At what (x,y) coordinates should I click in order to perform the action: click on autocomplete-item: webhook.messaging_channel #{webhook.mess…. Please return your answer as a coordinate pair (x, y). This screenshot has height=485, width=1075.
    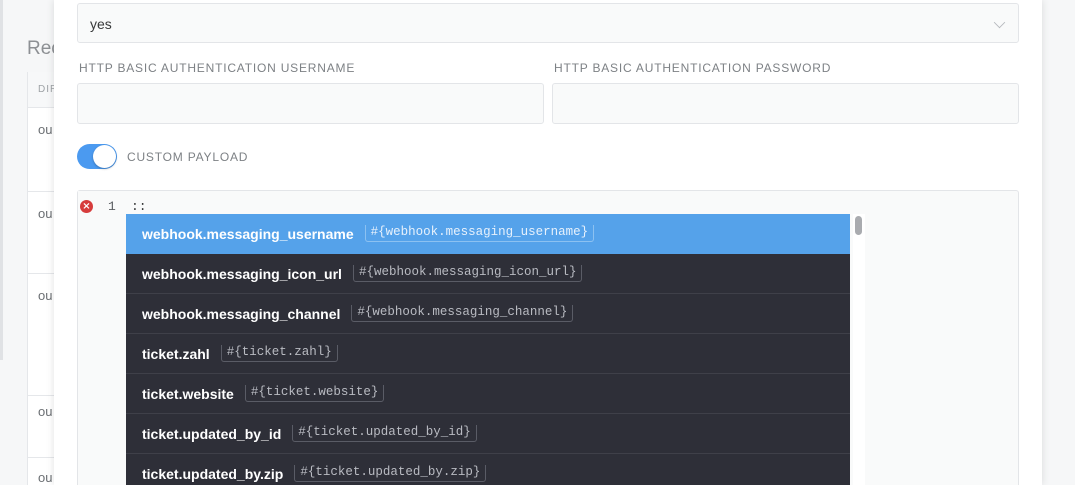
    Looking at the image, I should click on (488, 314).